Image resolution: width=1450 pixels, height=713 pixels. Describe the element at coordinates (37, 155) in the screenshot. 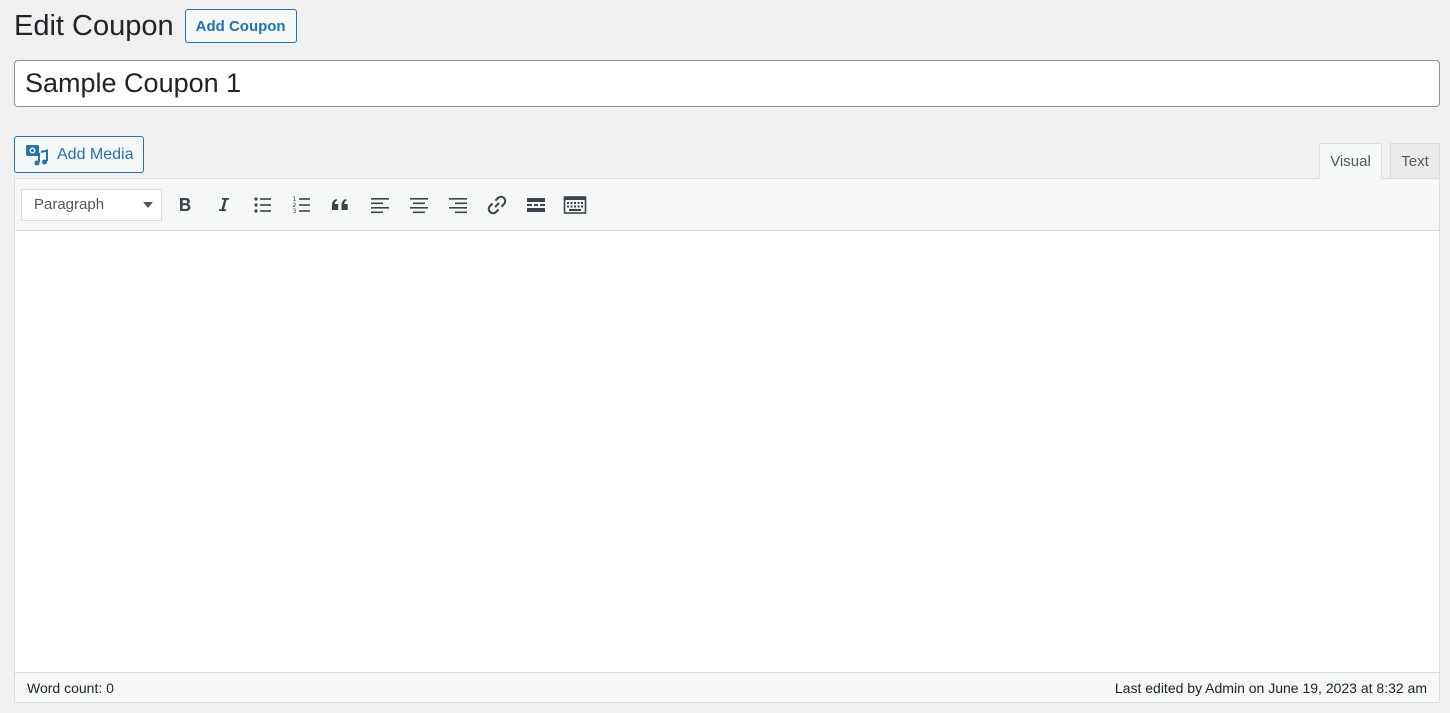

I see `media-icon` at that location.